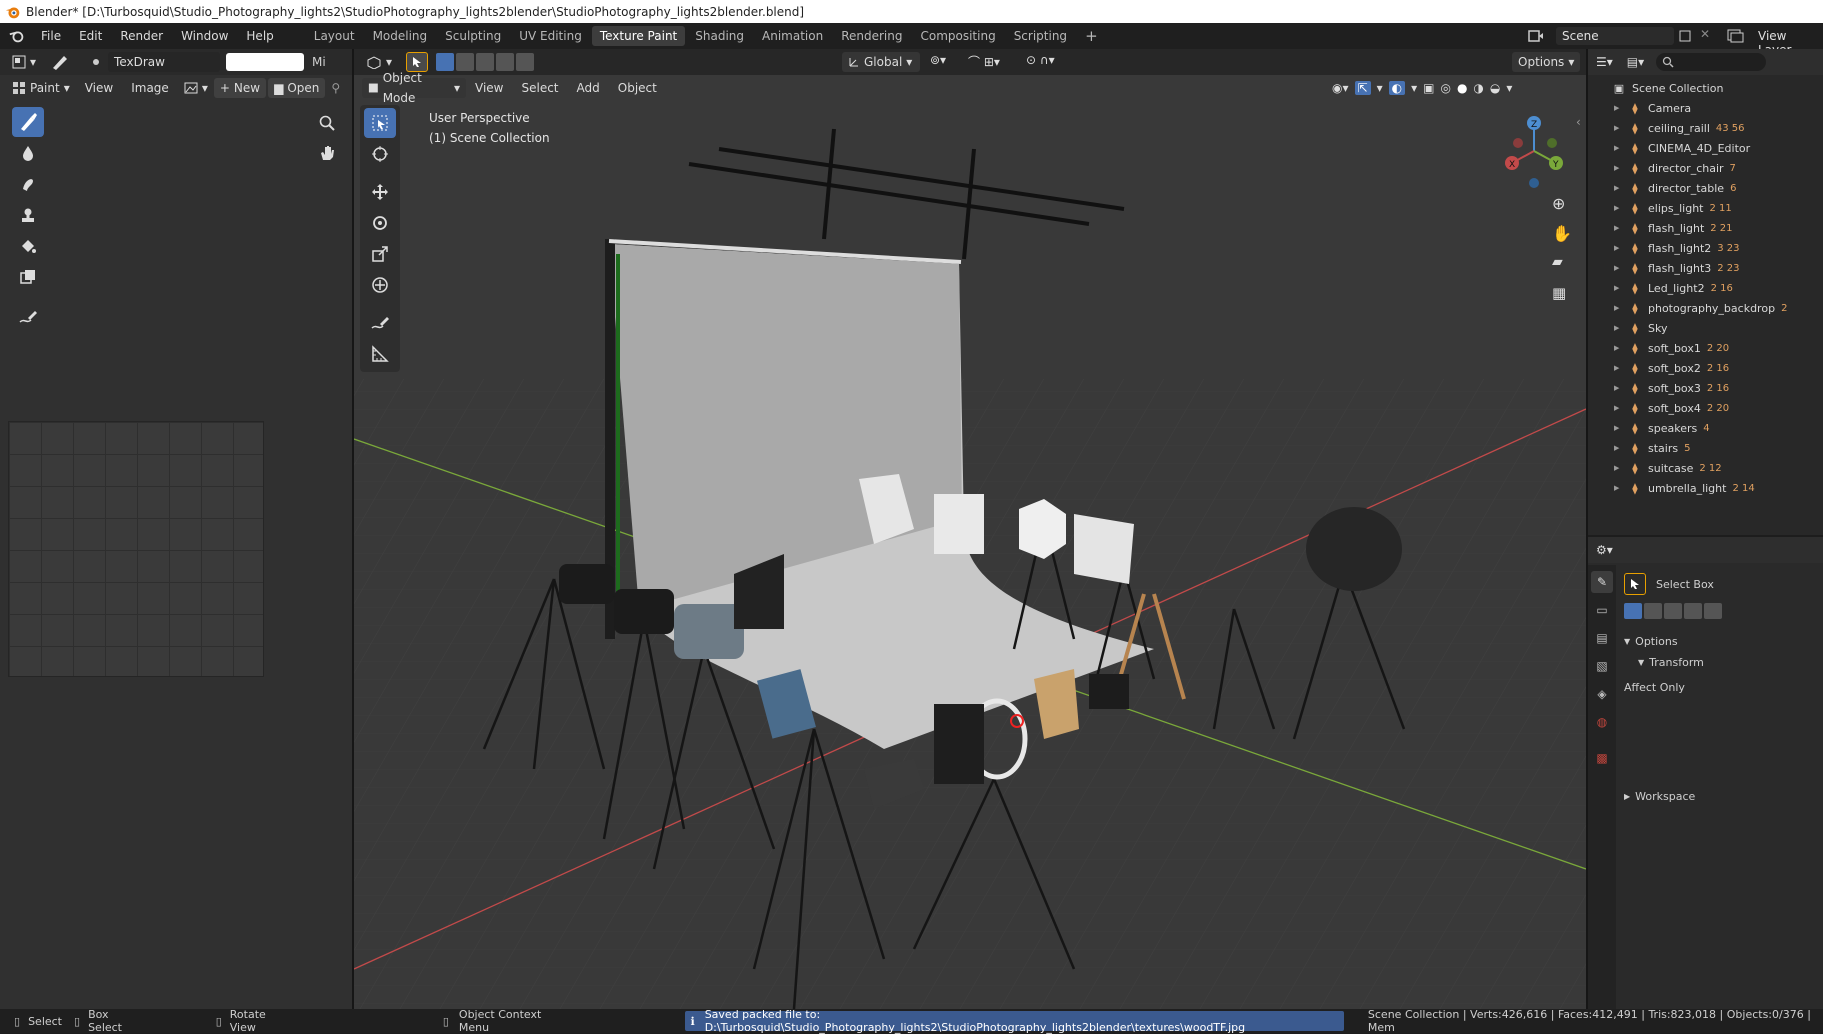 The image size is (1823, 1034). I want to click on proportional-edit-icon: ⊙ ∩▾, so click(1048, 62).